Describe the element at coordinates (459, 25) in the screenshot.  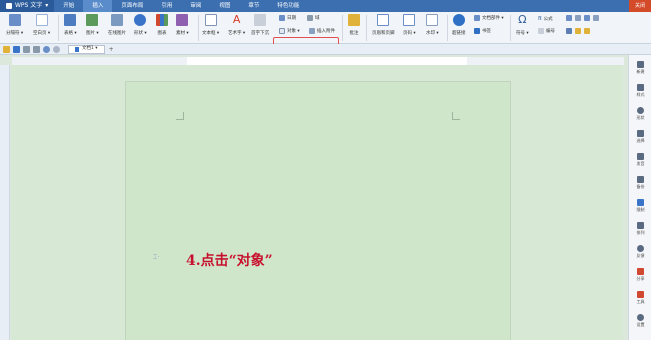
I see `hyperlink-button: 超链接` at that location.